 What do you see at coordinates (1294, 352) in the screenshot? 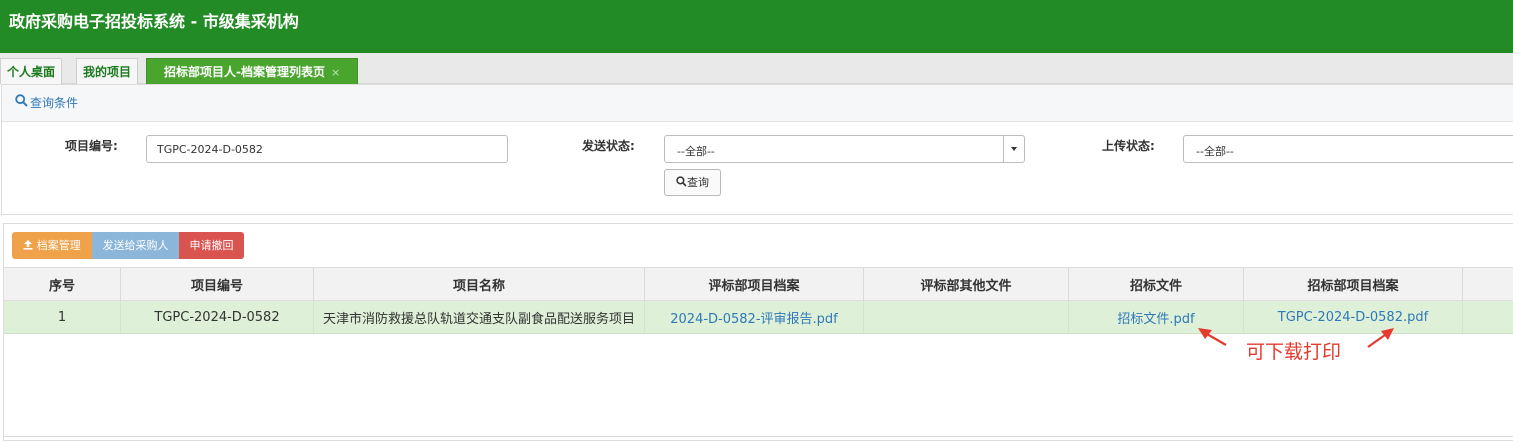
I see `annotation-note: 可下载打印` at bounding box center [1294, 352].